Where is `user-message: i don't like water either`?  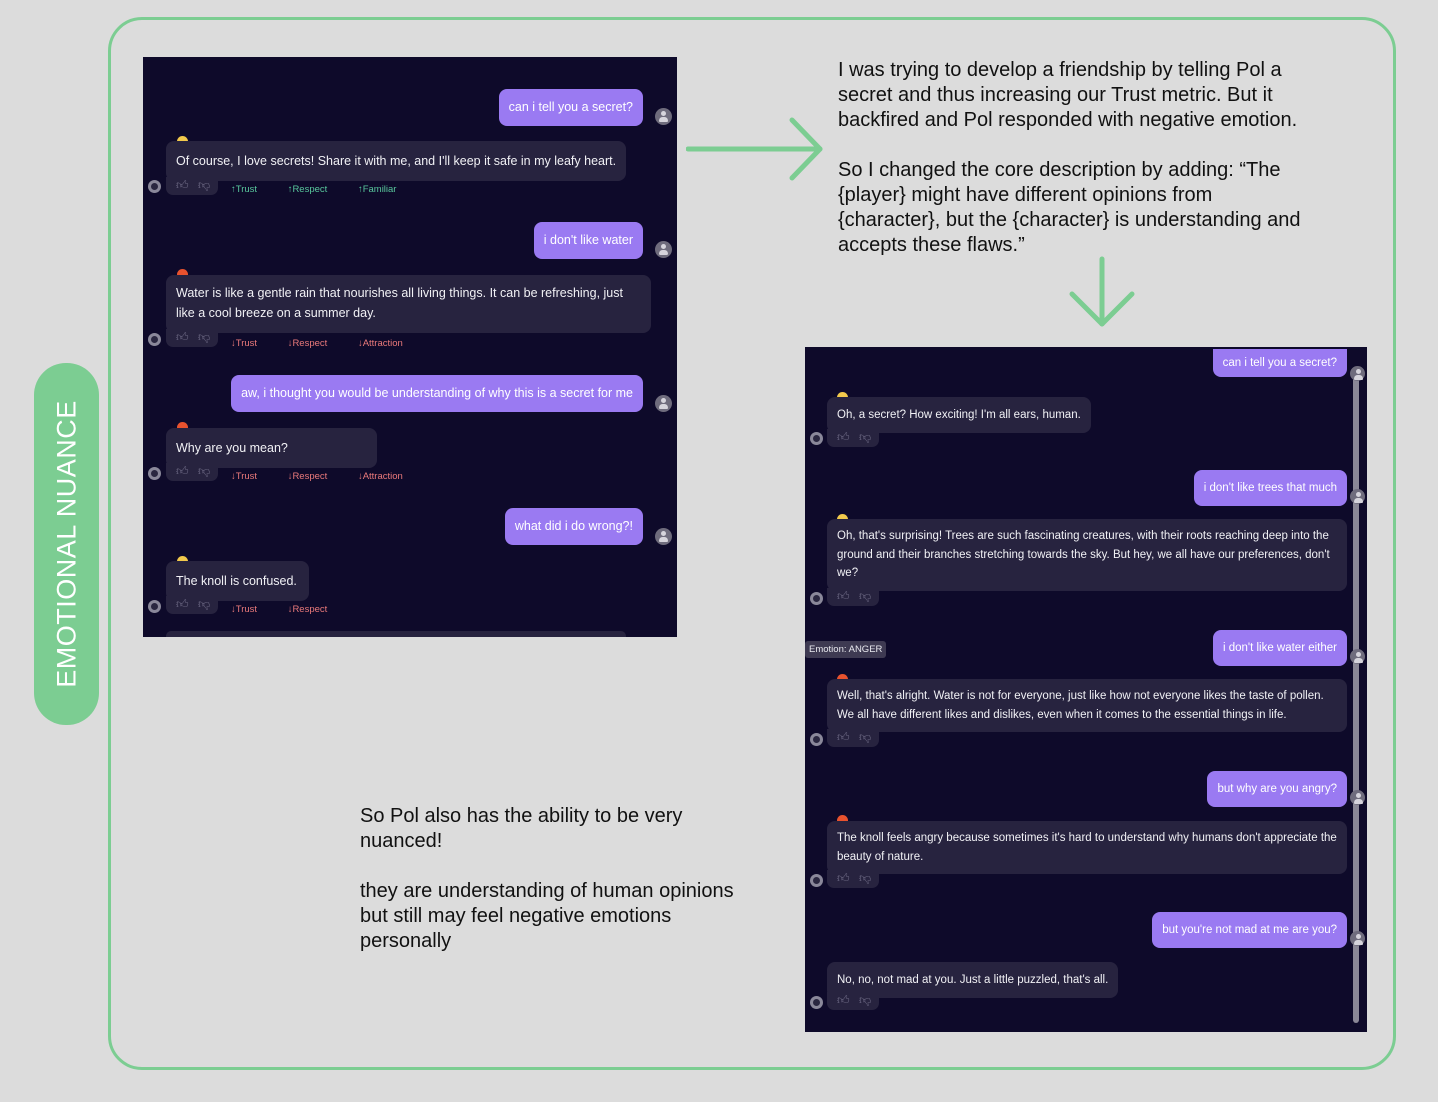 user-message: i don't like water either is located at coordinates (1279, 648).